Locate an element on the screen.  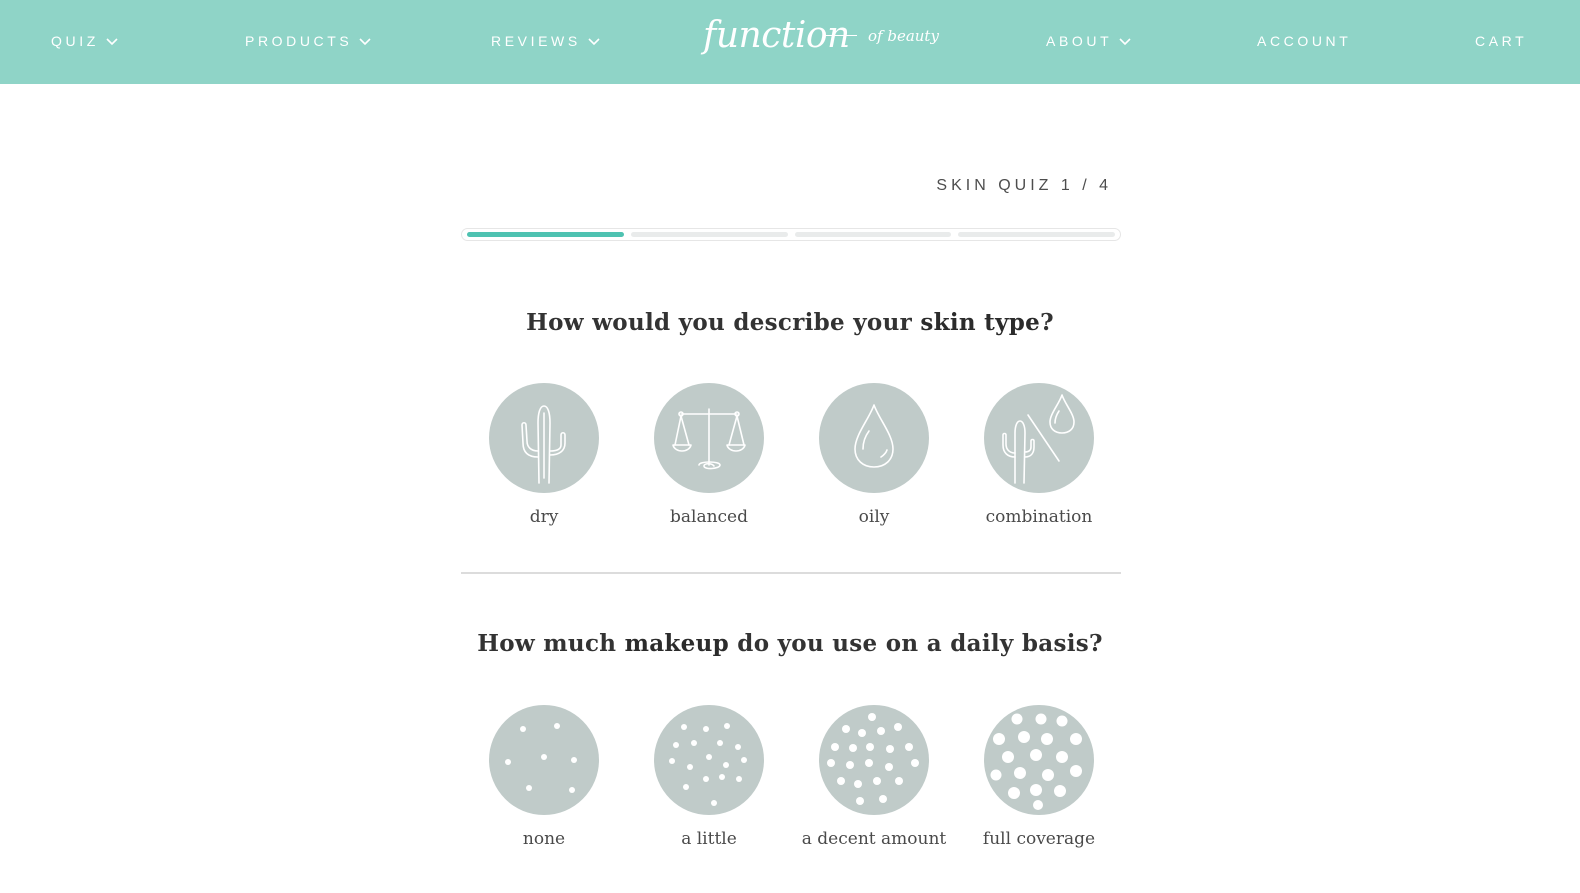
question-skin-type: How would you describe your skin type? is located at coordinates (790, 322).